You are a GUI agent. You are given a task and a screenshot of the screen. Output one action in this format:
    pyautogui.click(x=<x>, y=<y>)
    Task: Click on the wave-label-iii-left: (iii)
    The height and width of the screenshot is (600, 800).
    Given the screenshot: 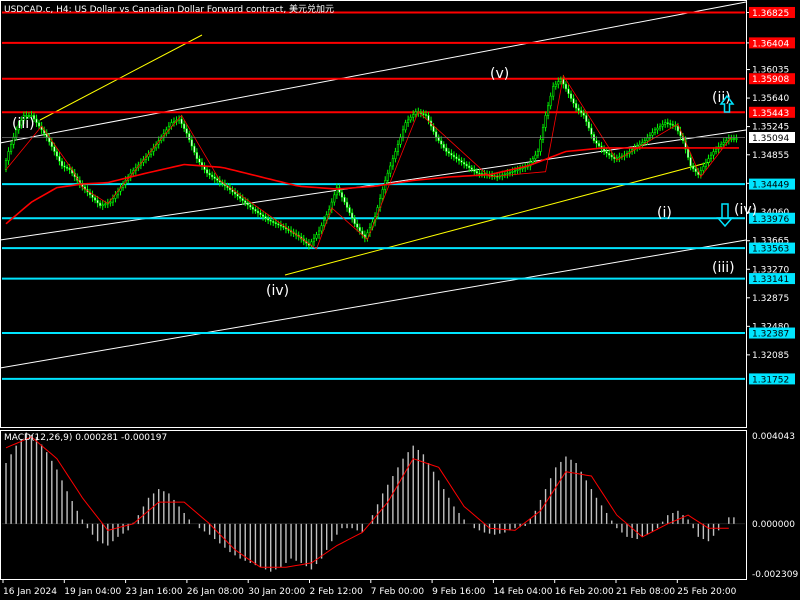 What is the action you would take?
    pyautogui.click(x=23, y=124)
    